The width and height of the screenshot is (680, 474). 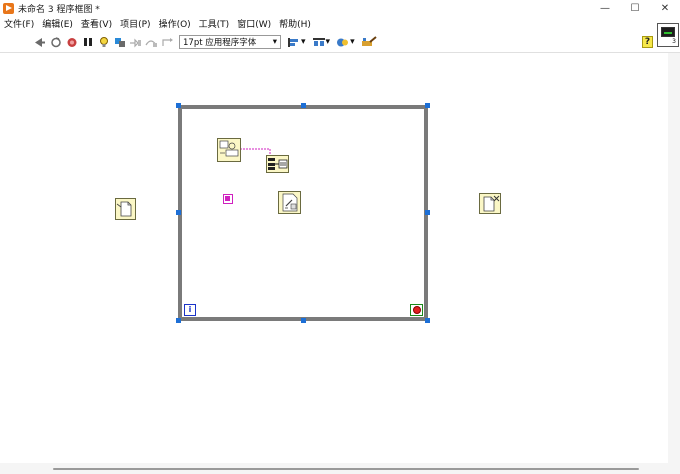 I want to click on step-out-icon, so click(x=167, y=42).